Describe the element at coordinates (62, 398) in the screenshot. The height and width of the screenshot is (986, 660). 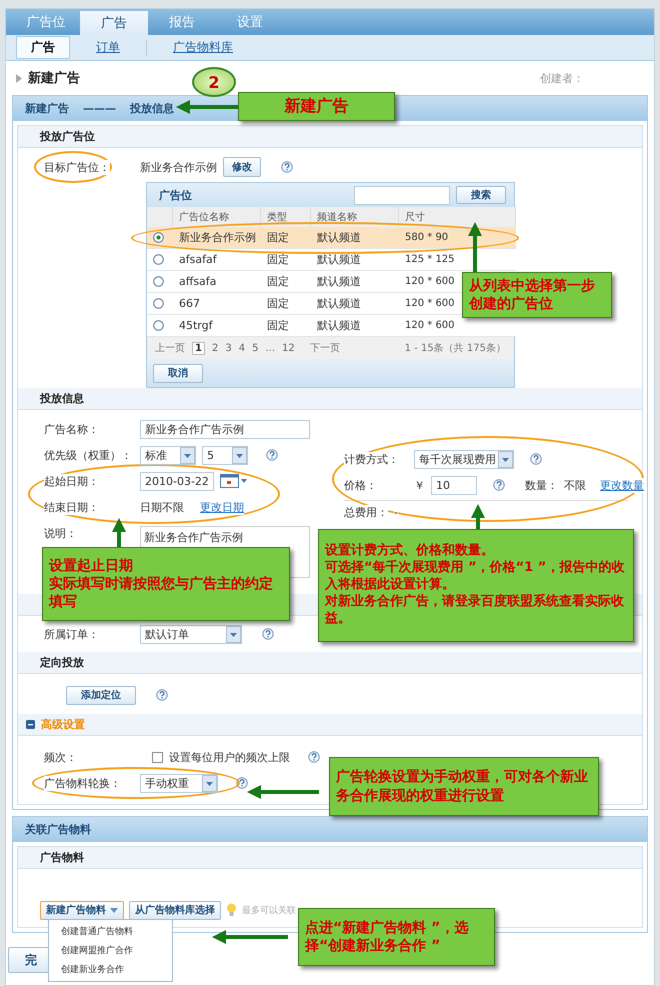
I see `section-title: 投放信息` at that location.